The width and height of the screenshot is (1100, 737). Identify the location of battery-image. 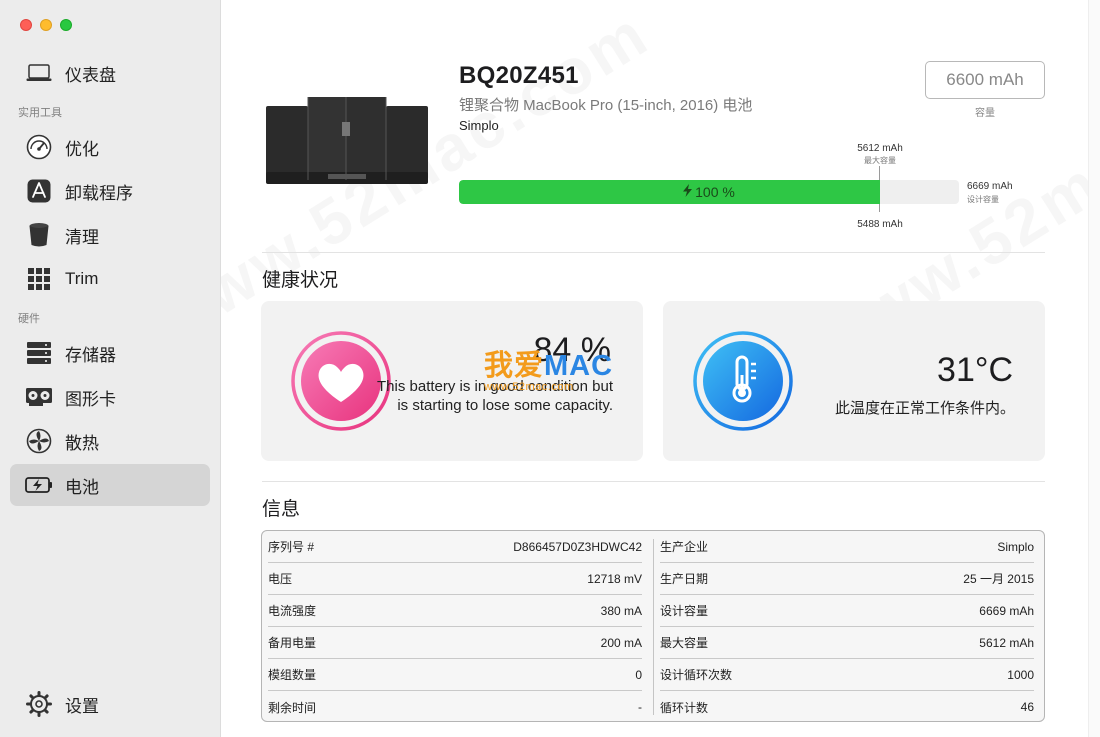
(347, 141).